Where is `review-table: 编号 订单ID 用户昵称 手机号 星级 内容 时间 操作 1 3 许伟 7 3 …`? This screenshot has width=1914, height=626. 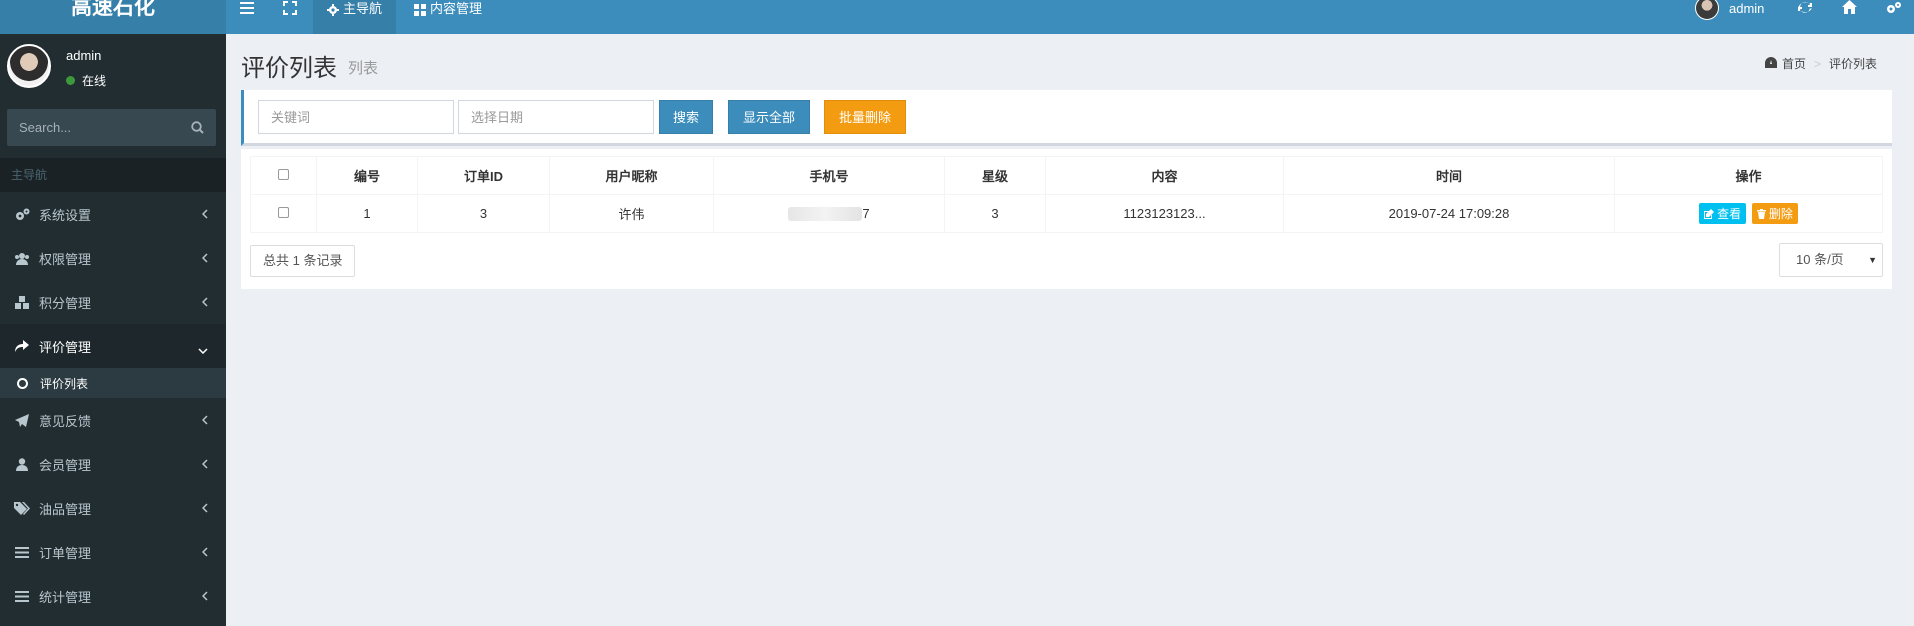 review-table: 编号 订单ID 用户昵称 手机号 星级 内容 时间 操作 1 3 许伟 7 3 … is located at coordinates (1066, 194).